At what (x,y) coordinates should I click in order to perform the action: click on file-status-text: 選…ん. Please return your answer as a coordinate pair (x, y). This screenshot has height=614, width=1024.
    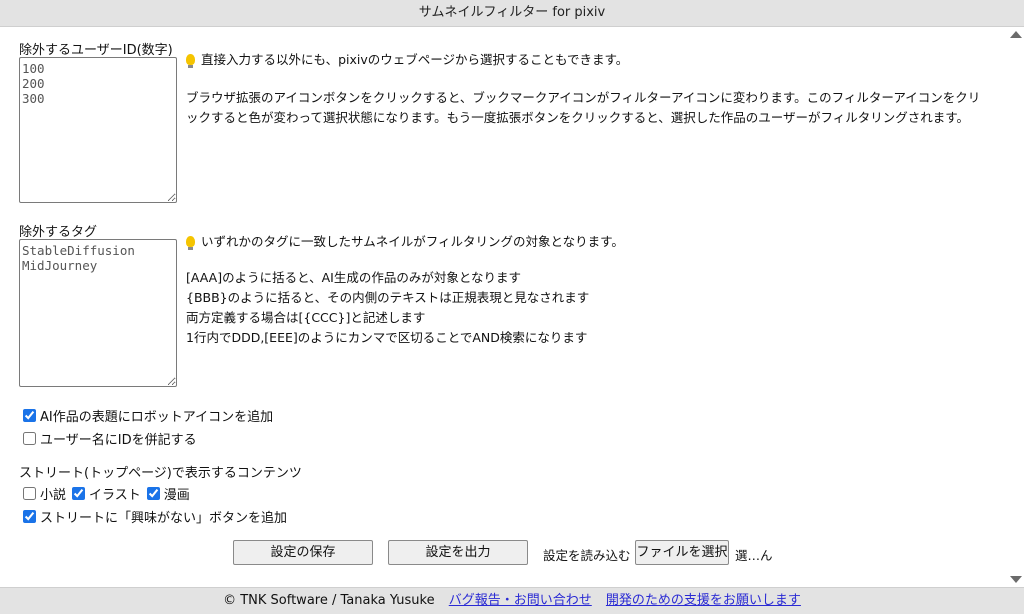
    Looking at the image, I should click on (754, 555).